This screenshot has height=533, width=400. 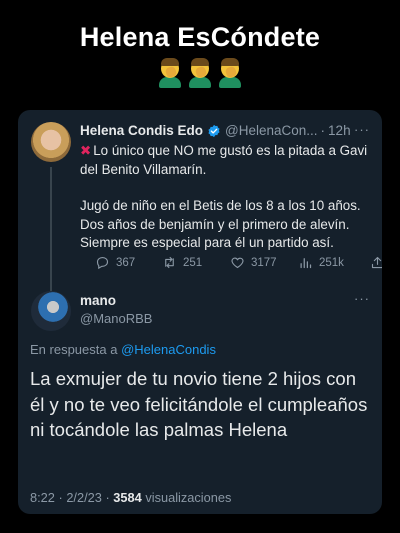 What do you see at coordinates (237, 263) in the screenshot?
I see `heart-icon` at bounding box center [237, 263].